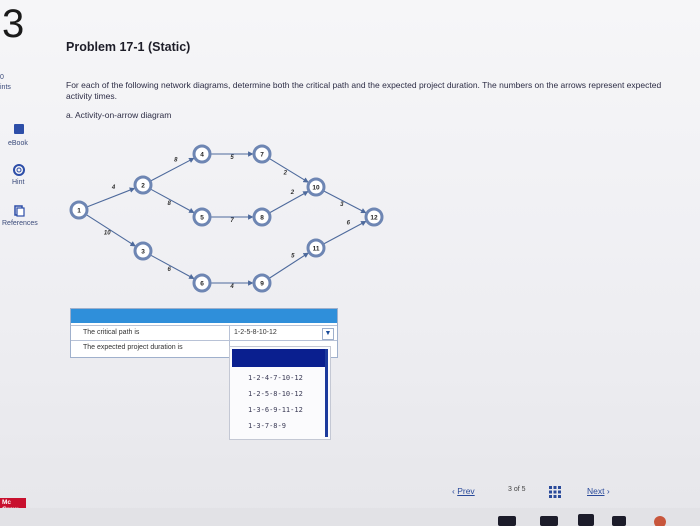 The image size is (700, 526). Describe the element at coordinates (350, 517) in the screenshot. I see `taskbar` at that location.